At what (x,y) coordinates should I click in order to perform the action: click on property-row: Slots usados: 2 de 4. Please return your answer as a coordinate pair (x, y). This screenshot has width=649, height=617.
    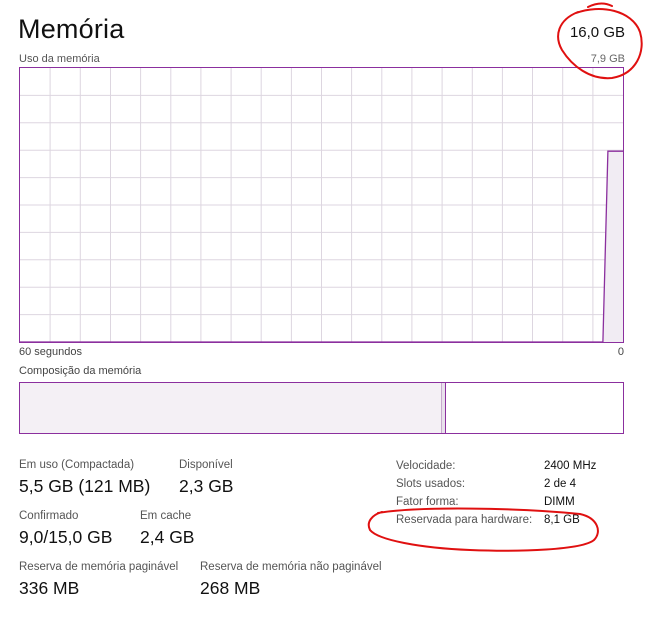
    Looking at the image, I should click on (496, 484).